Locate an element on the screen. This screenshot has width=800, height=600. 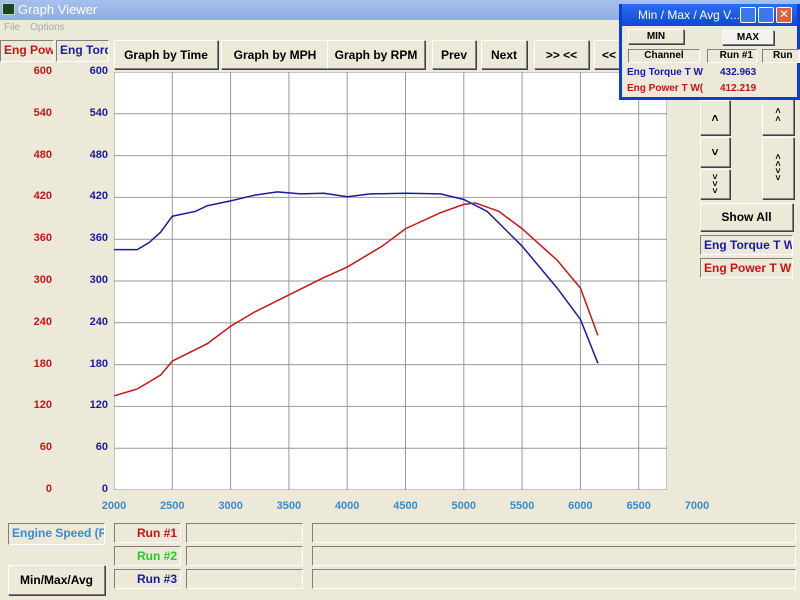
toolbar-button-2: Graph by RPM is located at coordinates (376, 54).